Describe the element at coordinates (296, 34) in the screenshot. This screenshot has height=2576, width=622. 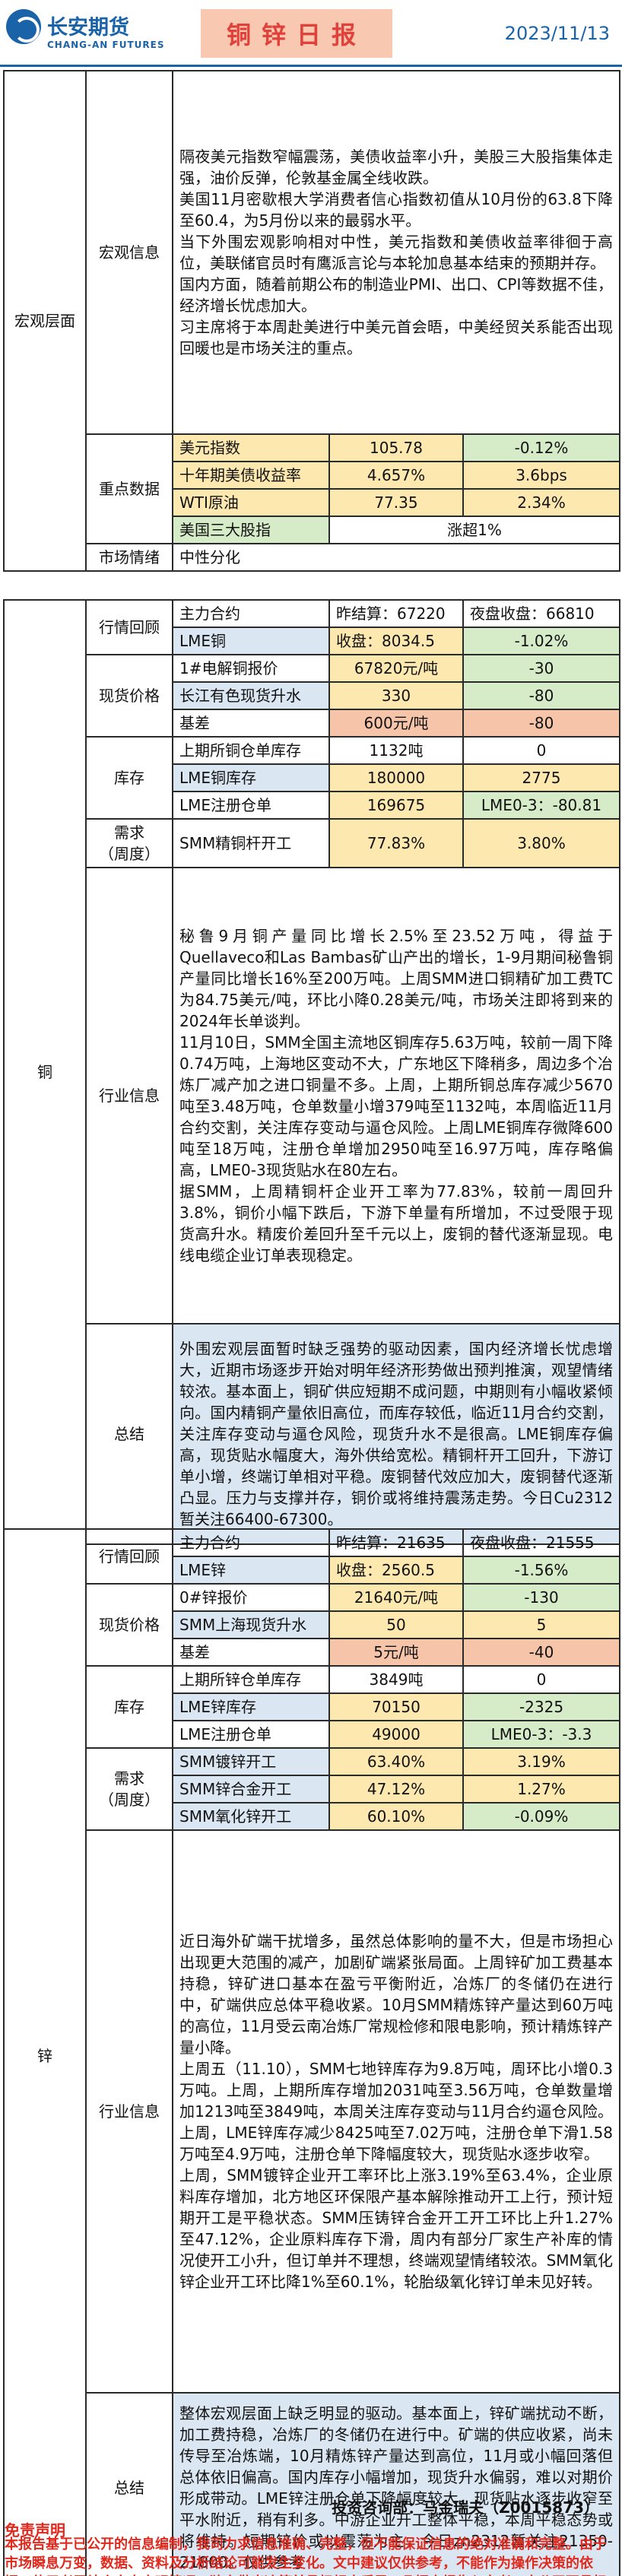
I see `report-title: 铜锌日报` at that location.